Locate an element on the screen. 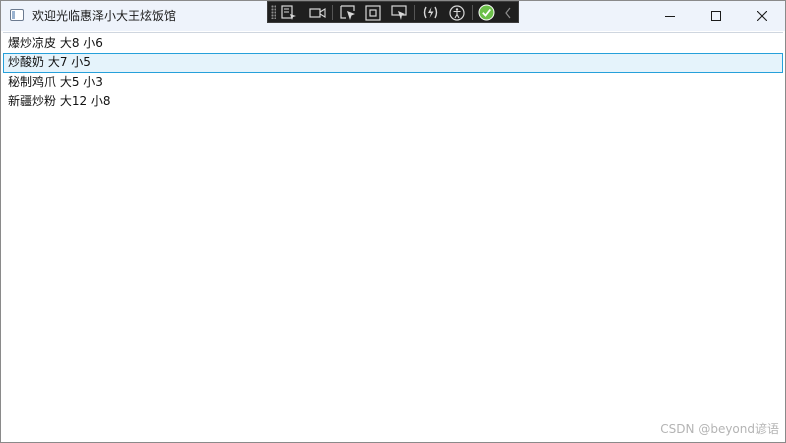 This screenshot has height=443, width=786. maximize-icon is located at coordinates (716, 16).